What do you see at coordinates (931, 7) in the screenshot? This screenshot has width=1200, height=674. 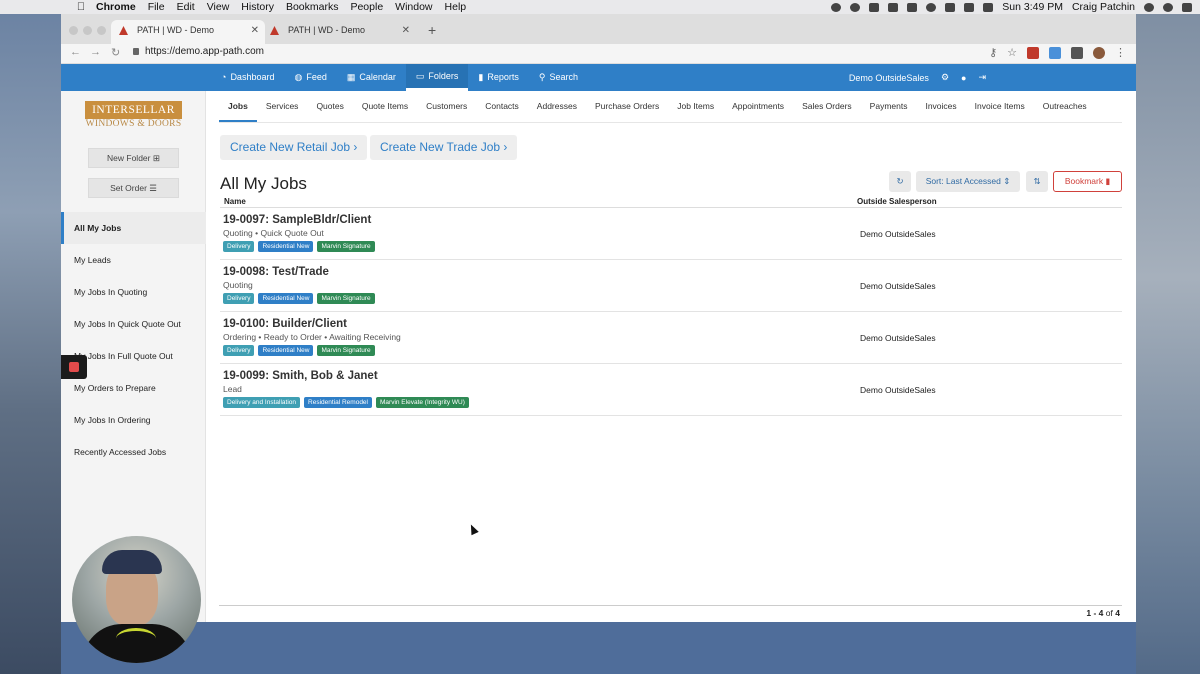 I see `time-machine-icon` at bounding box center [931, 7].